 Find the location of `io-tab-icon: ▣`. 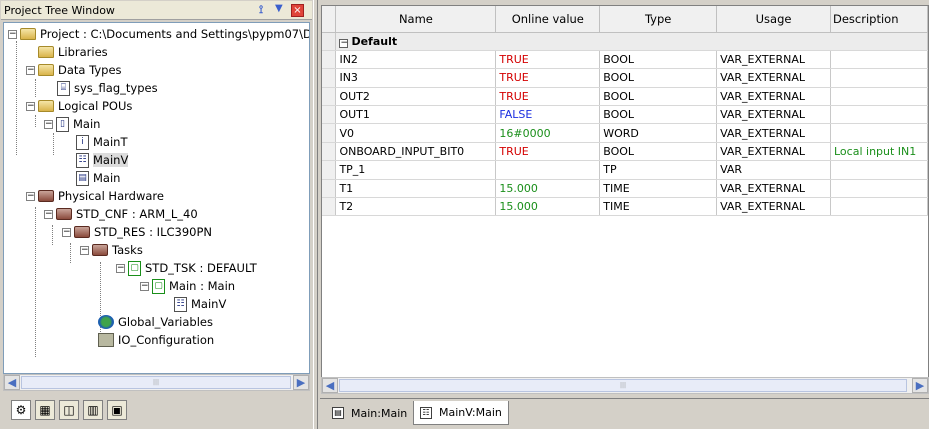

io-tab-icon: ▣ is located at coordinates (117, 410).